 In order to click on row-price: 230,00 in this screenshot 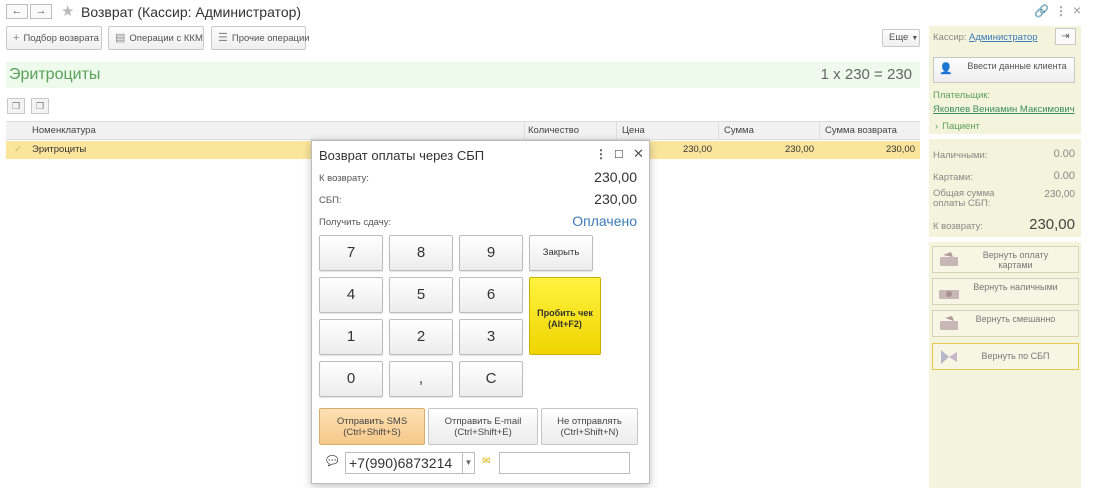, I will do `click(697, 149)`.